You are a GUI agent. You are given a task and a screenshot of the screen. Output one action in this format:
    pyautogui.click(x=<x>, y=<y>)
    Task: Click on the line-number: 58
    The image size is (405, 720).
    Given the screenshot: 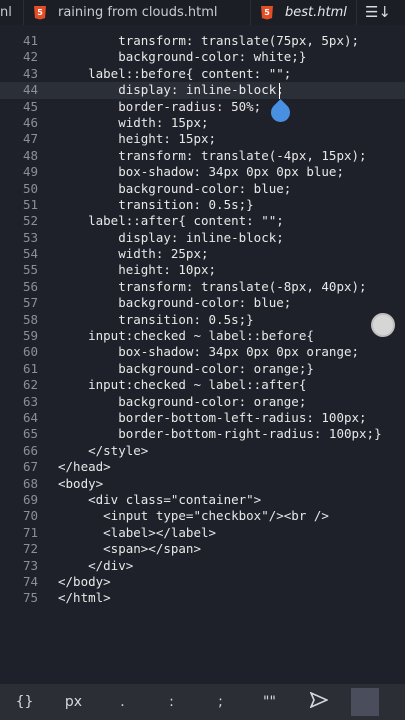 What is the action you would take?
    pyautogui.click(x=30, y=319)
    